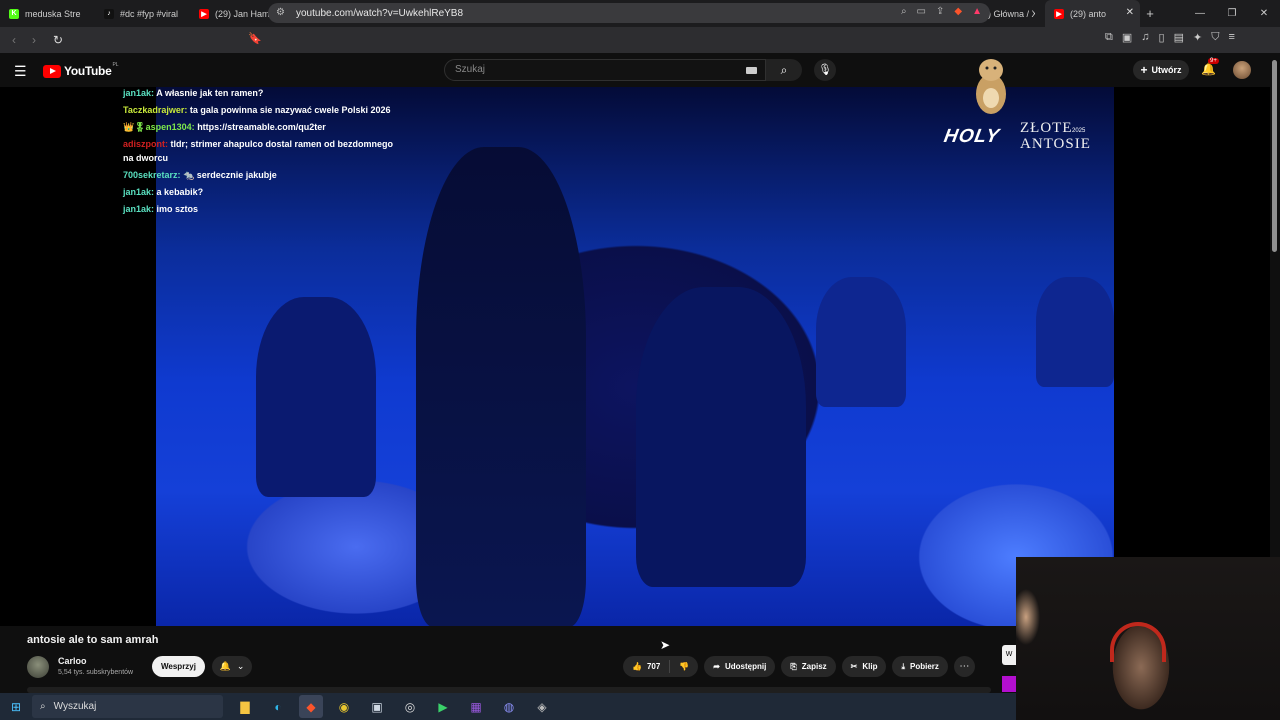 Image resolution: width=1280 pixels, height=720 pixels. I want to click on url-actions: ⌕ ▭ ⇪ ◆ ▲, so click(941, 11).